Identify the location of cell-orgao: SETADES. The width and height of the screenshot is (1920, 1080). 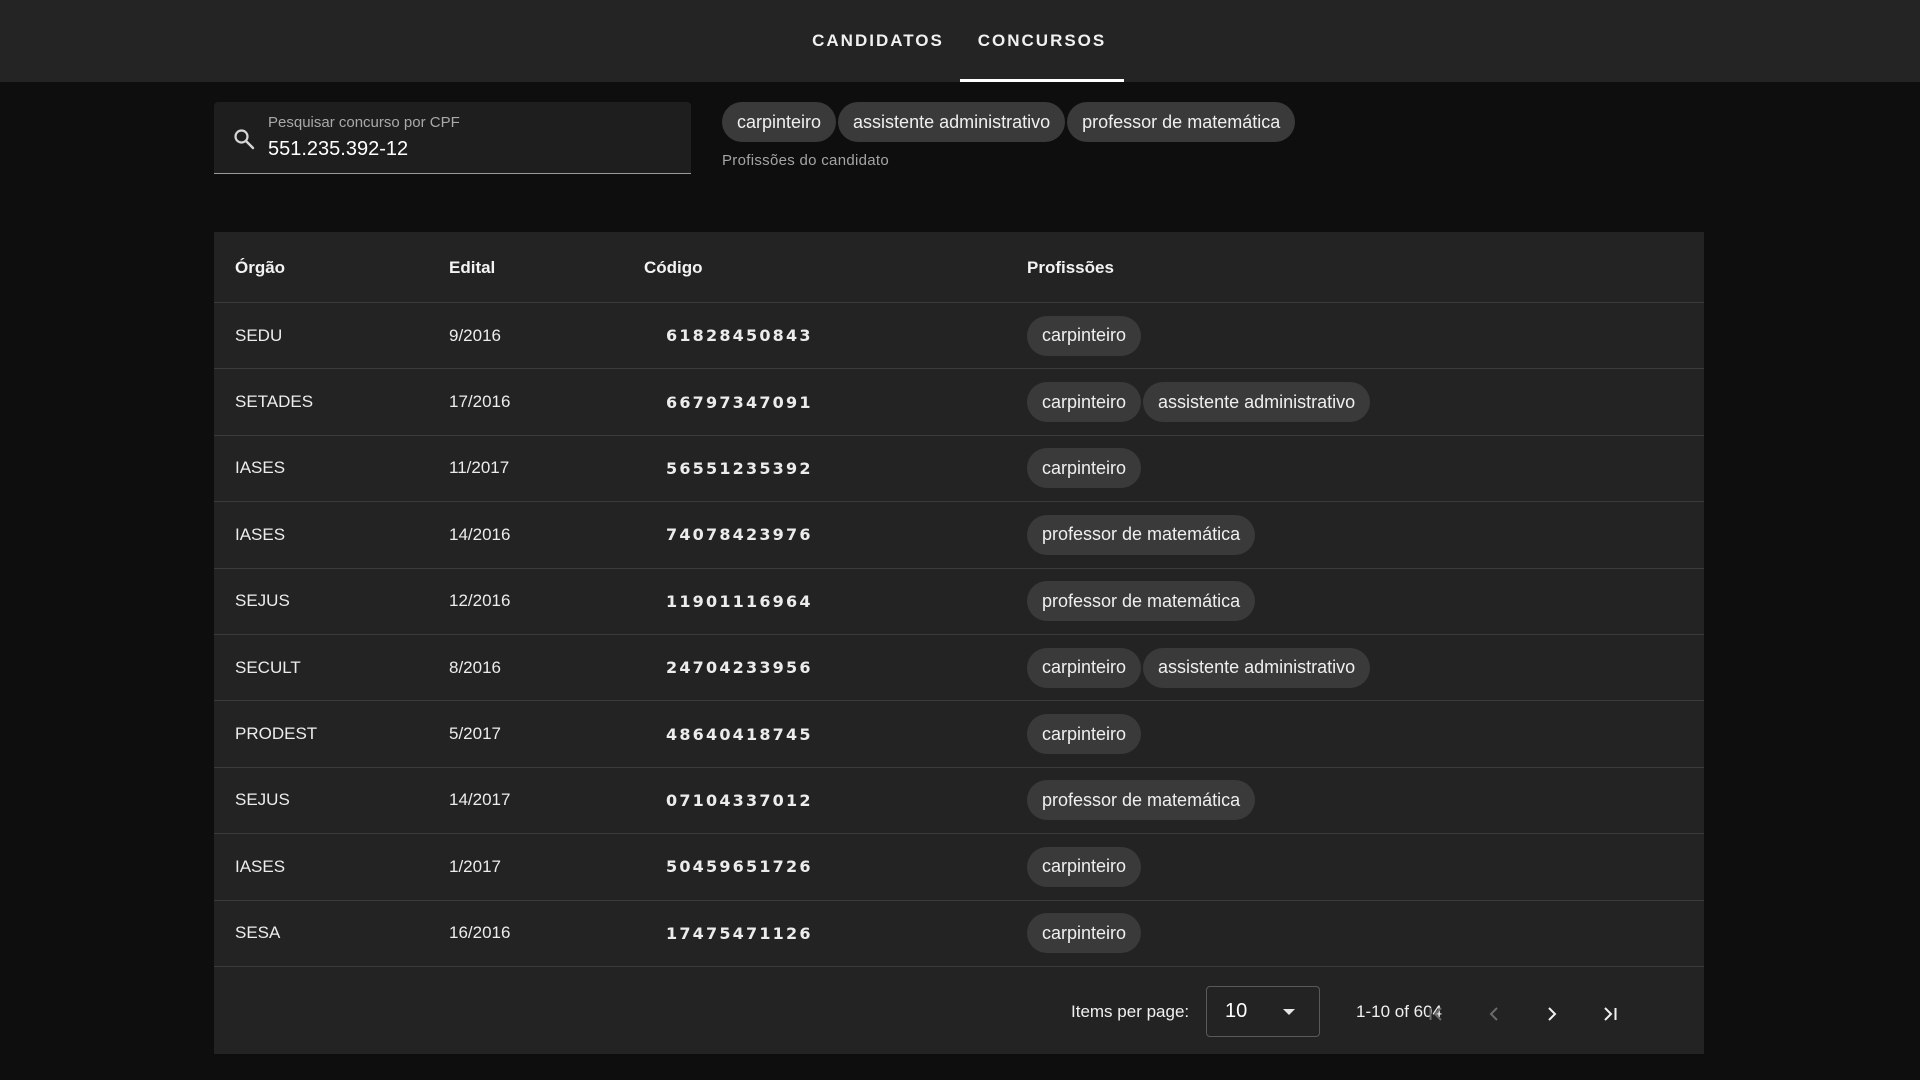
(274, 402).